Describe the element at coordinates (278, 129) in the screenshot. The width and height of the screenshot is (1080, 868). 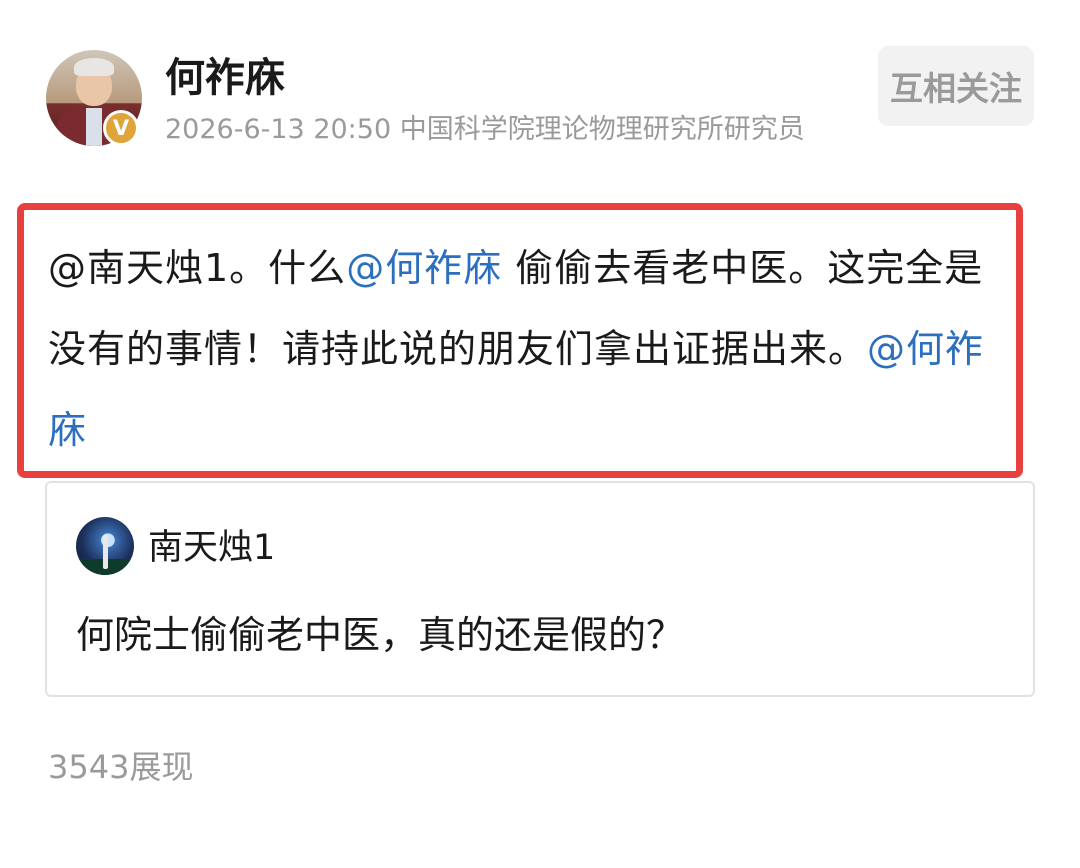
I see `post-time: 2026-6-13 20:50` at that location.